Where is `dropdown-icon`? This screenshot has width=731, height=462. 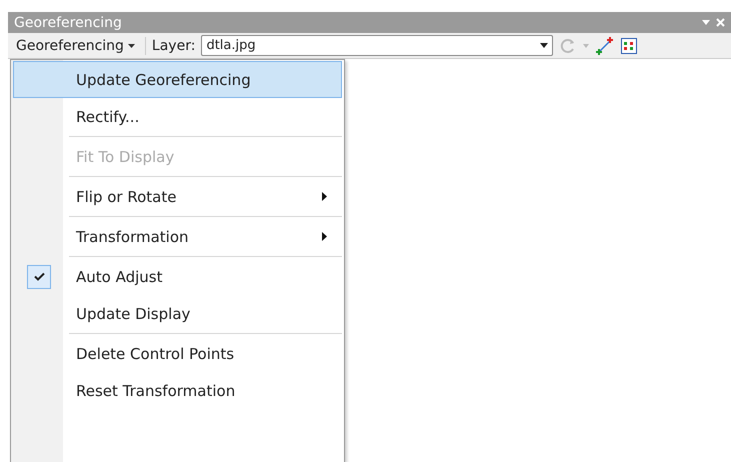
dropdown-icon is located at coordinates (706, 22).